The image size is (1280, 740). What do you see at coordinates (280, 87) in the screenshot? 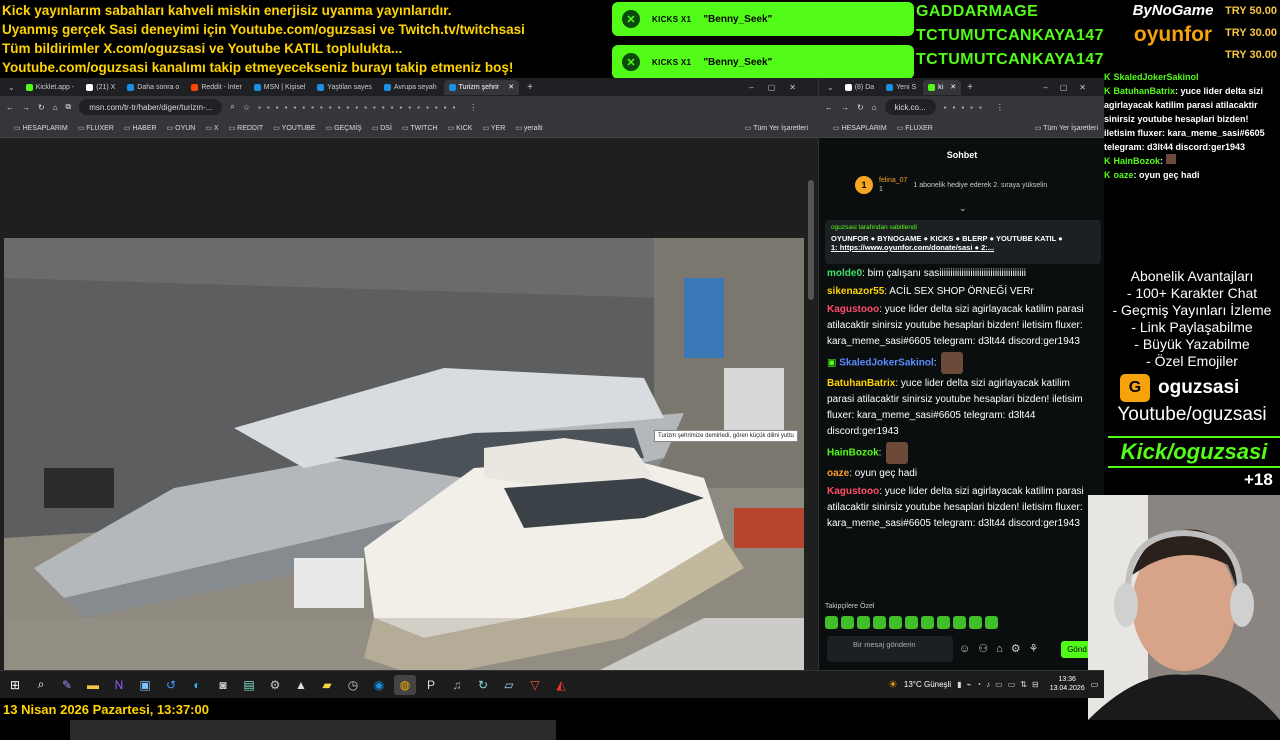
I see `tab: MSN | Kişisel` at bounding box center [280, 87].